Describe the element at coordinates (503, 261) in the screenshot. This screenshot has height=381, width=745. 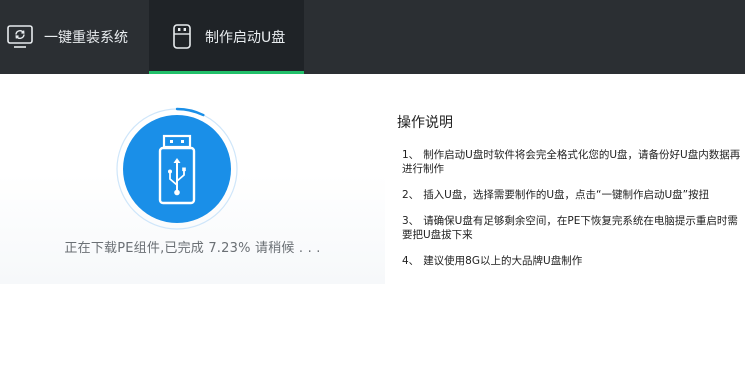
I see `item-text: 建议使用8G以上的大品牌U盘制作` at that location.